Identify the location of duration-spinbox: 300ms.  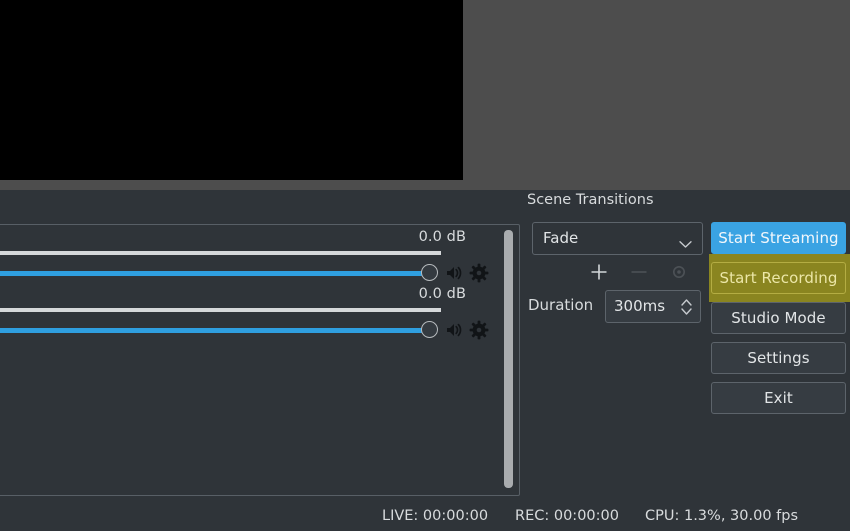
(653, 306).